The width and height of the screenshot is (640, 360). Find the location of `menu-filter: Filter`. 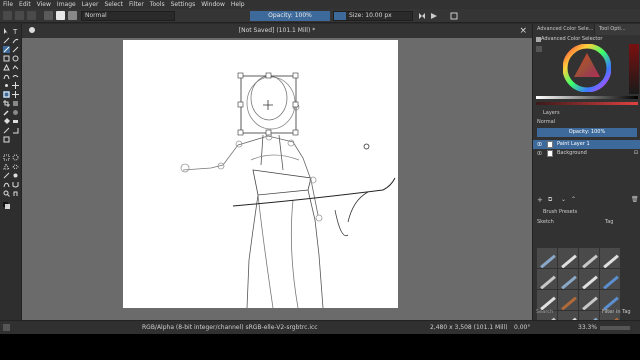

menu-filter: Filter is located at coordinates (136, 4).